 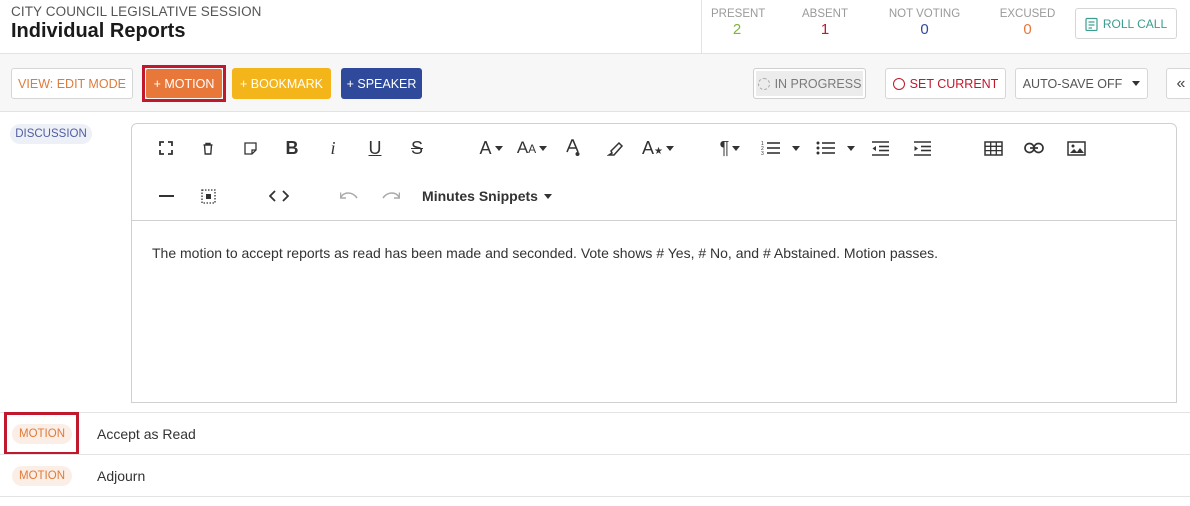 I want to click on clipboard-list-icon, so click(x=1091, y=24).